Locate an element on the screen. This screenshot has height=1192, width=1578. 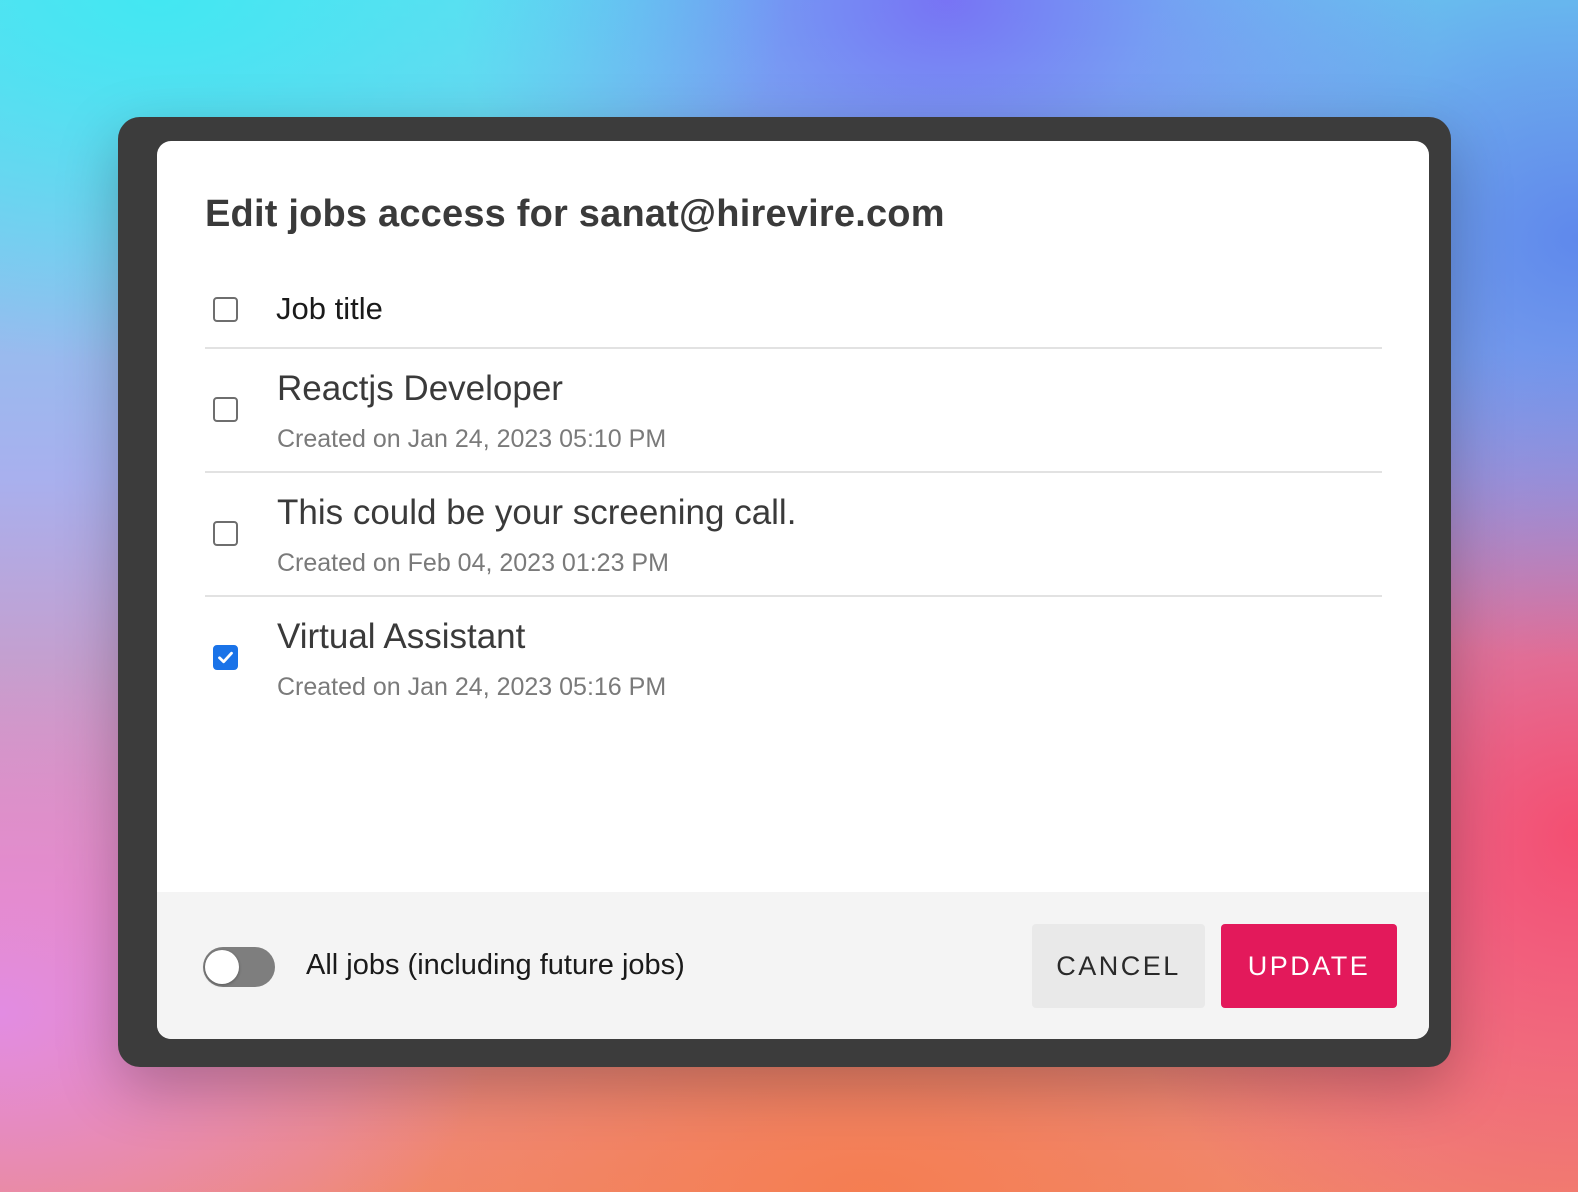
job-checkbox-screening-call is located at coordinates (225, 533).